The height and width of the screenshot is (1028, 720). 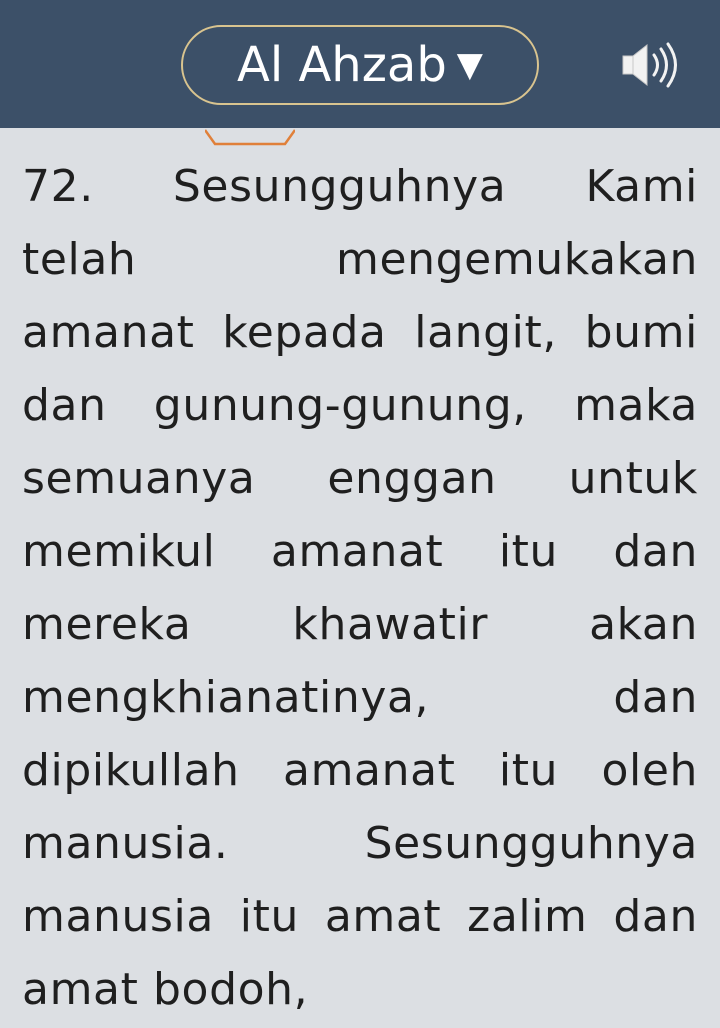 What do you see at coordinates (390, 624) in the screenshot?
I see `verse-word: khawatir` at bounding box center [390, 624].